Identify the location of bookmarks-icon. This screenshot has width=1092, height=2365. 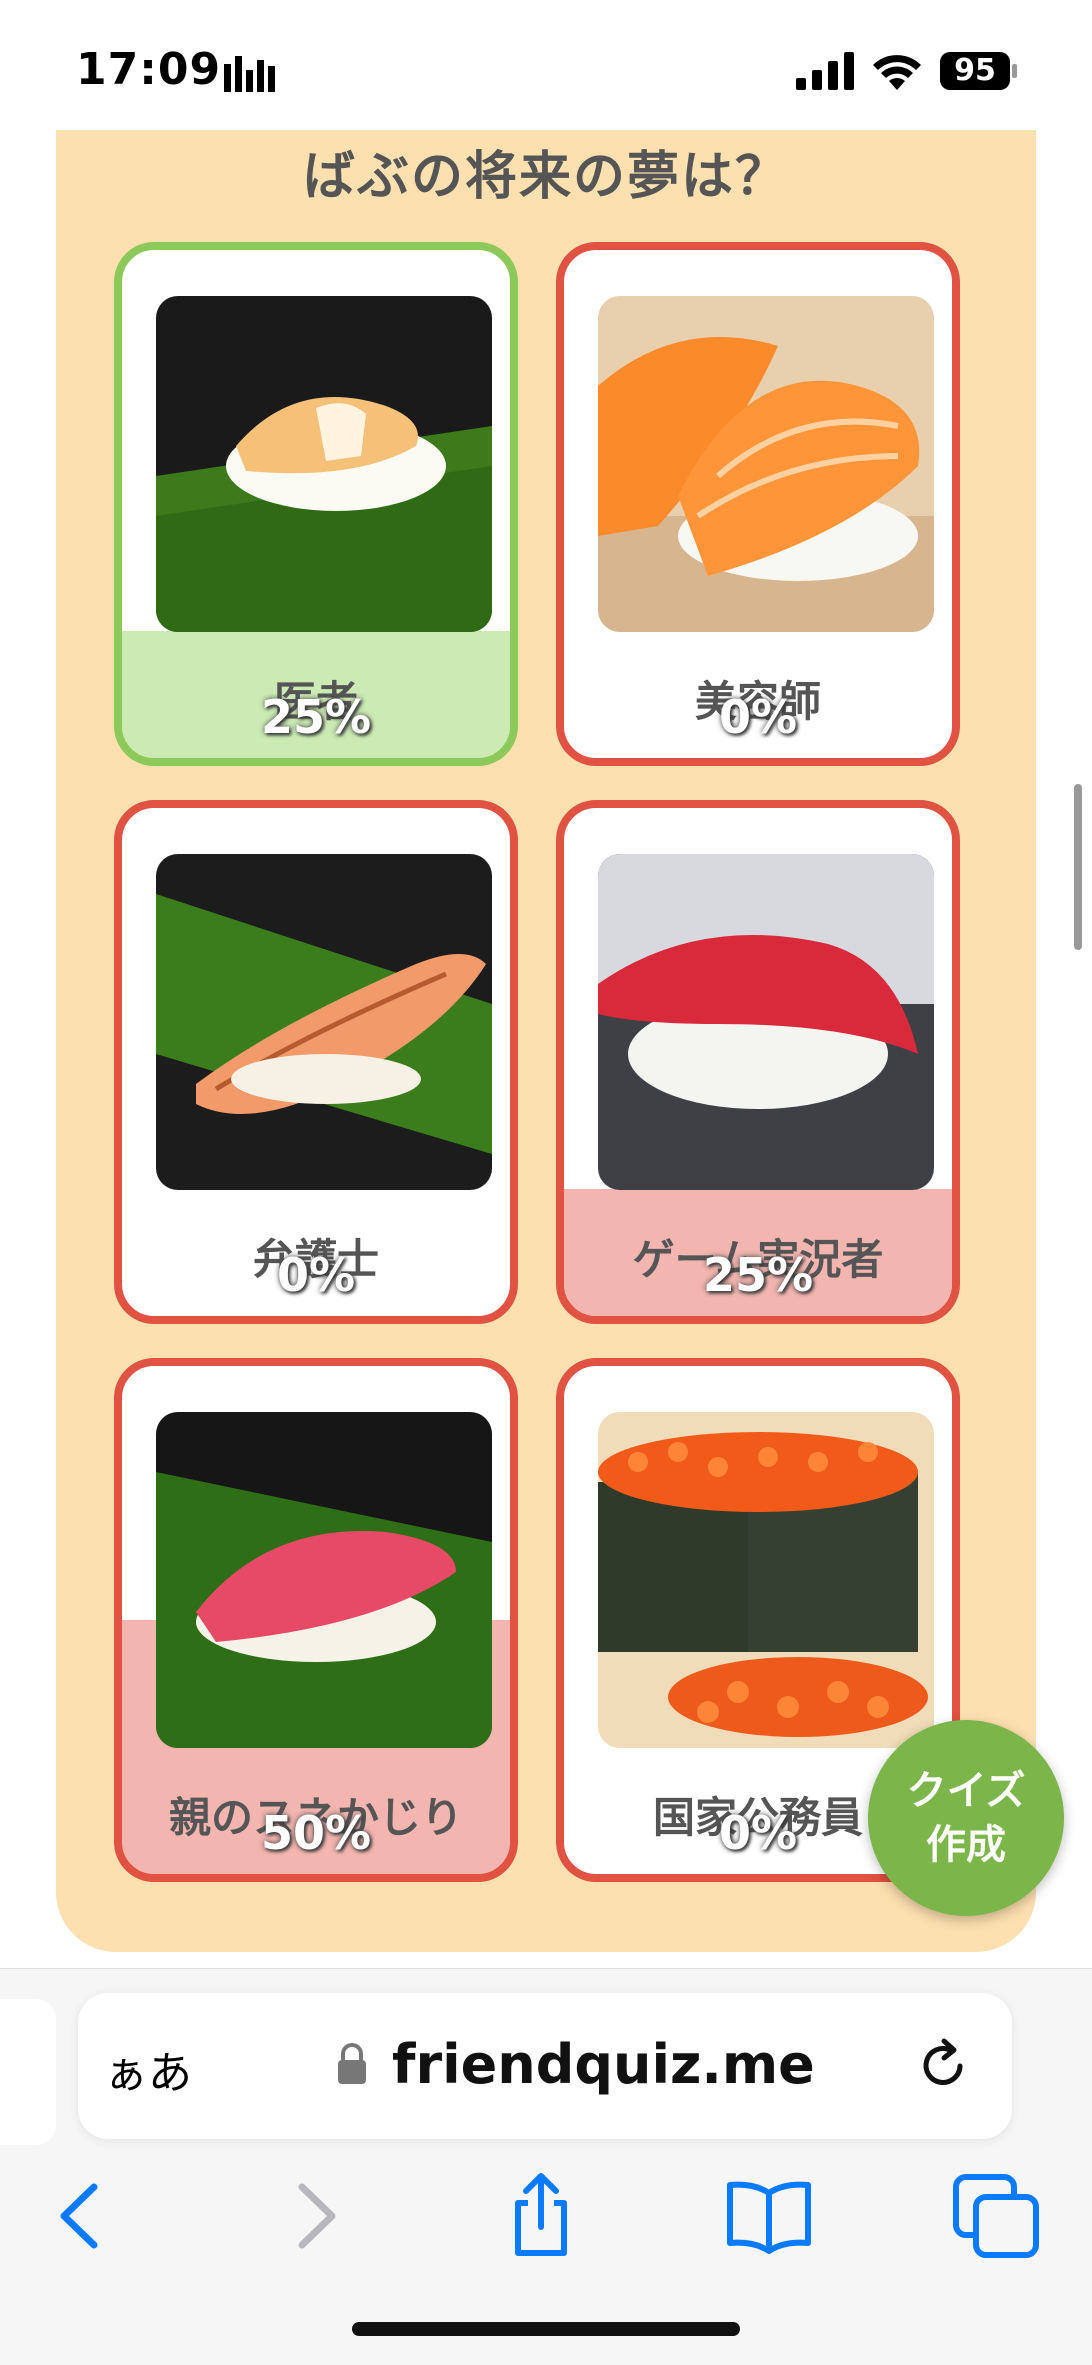
(769, 2216).